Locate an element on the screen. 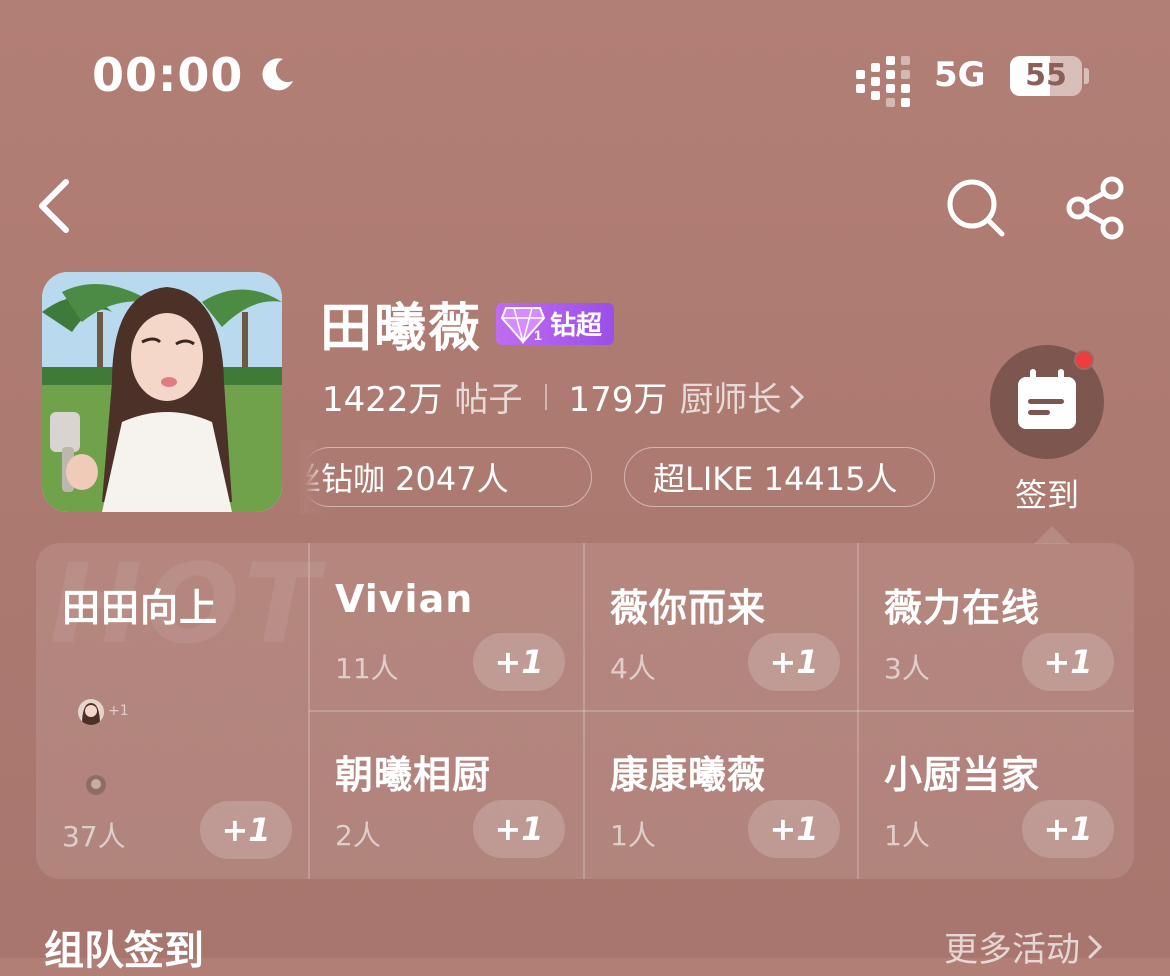 The image size is (1170, 976). name-row: 田曦薇 1 钻超 is located at coordinates (467, 323).